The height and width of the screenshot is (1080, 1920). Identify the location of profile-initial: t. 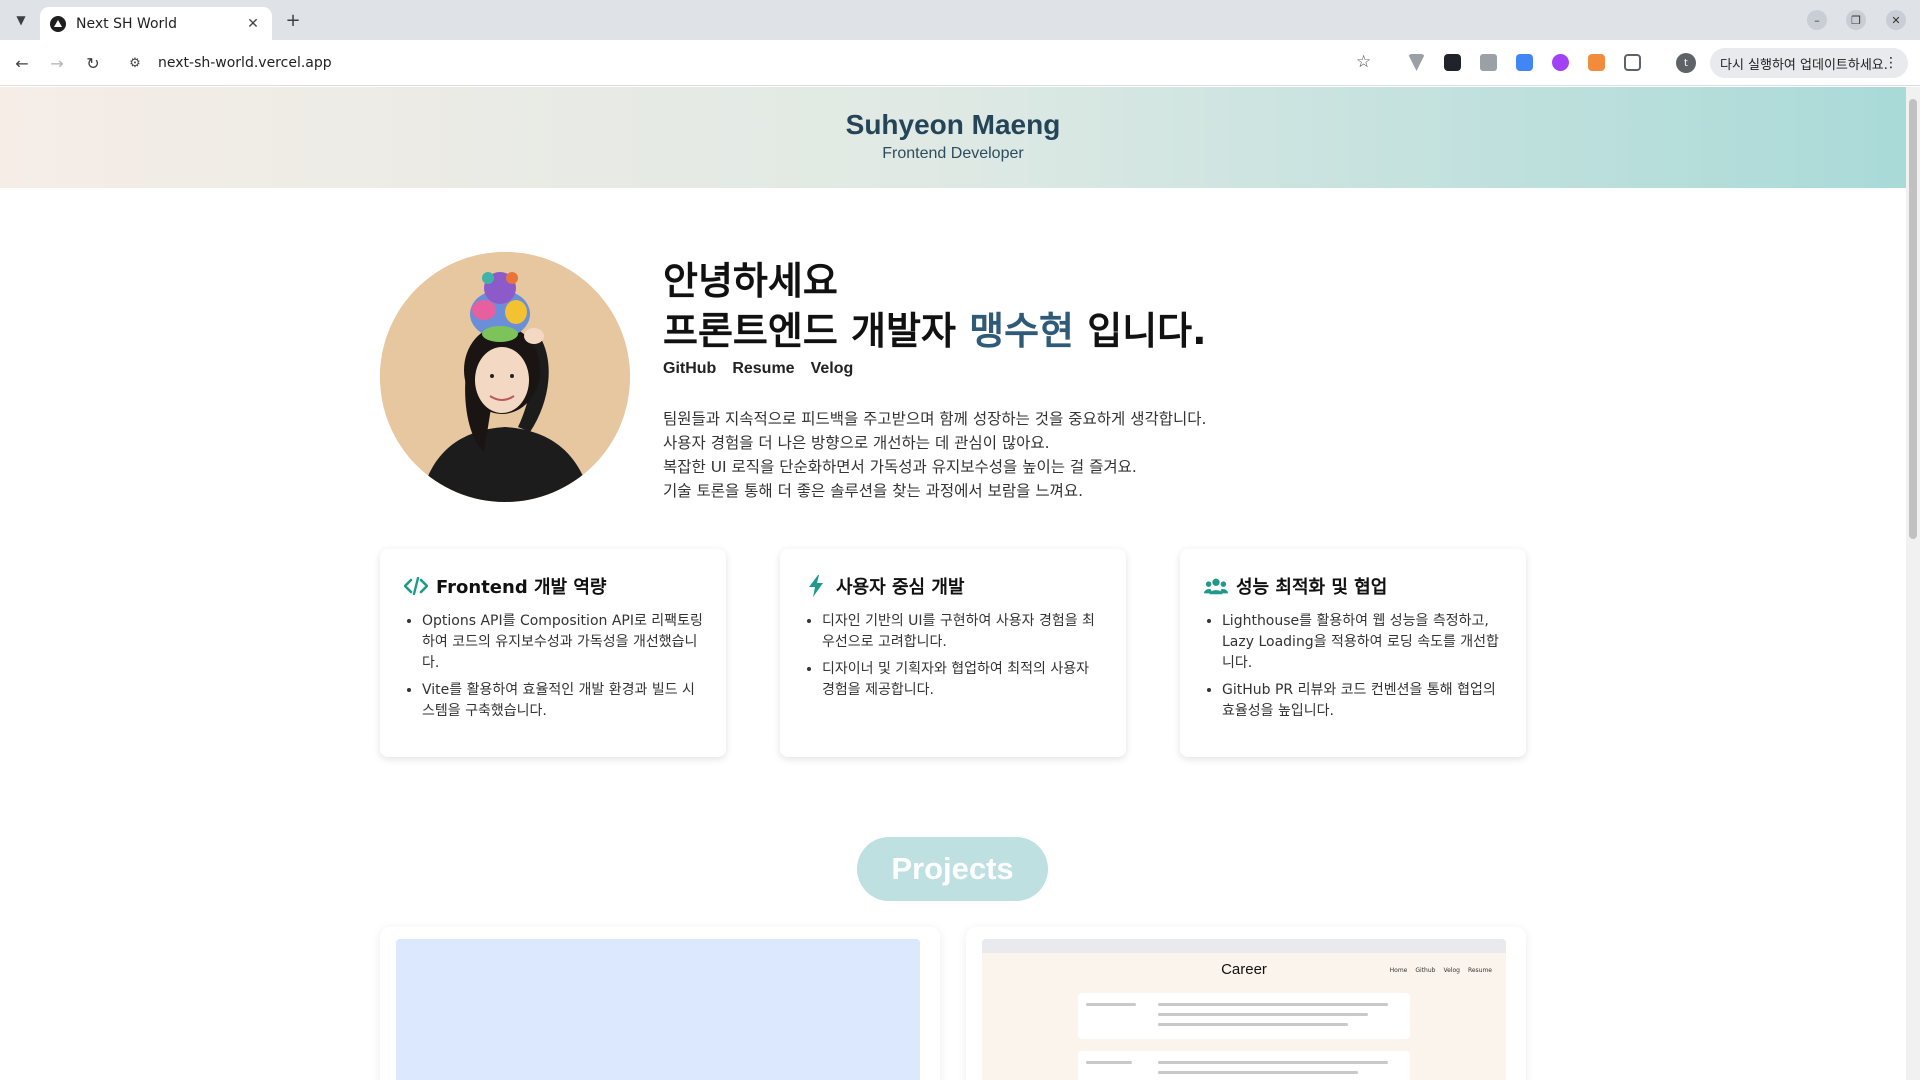
(1686, 63).